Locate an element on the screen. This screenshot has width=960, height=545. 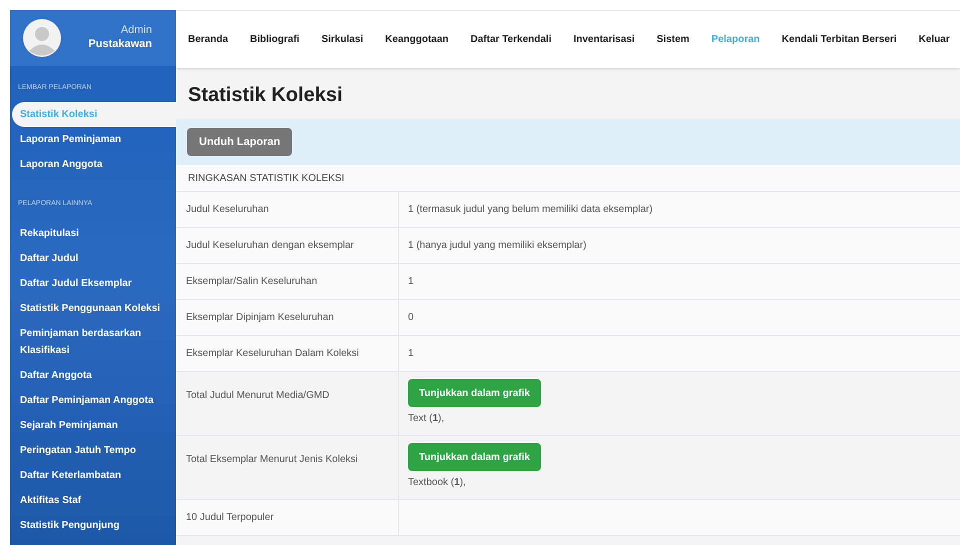
nav-link: Kendali Terbitan Berseri is located at coordinates (839, 39).